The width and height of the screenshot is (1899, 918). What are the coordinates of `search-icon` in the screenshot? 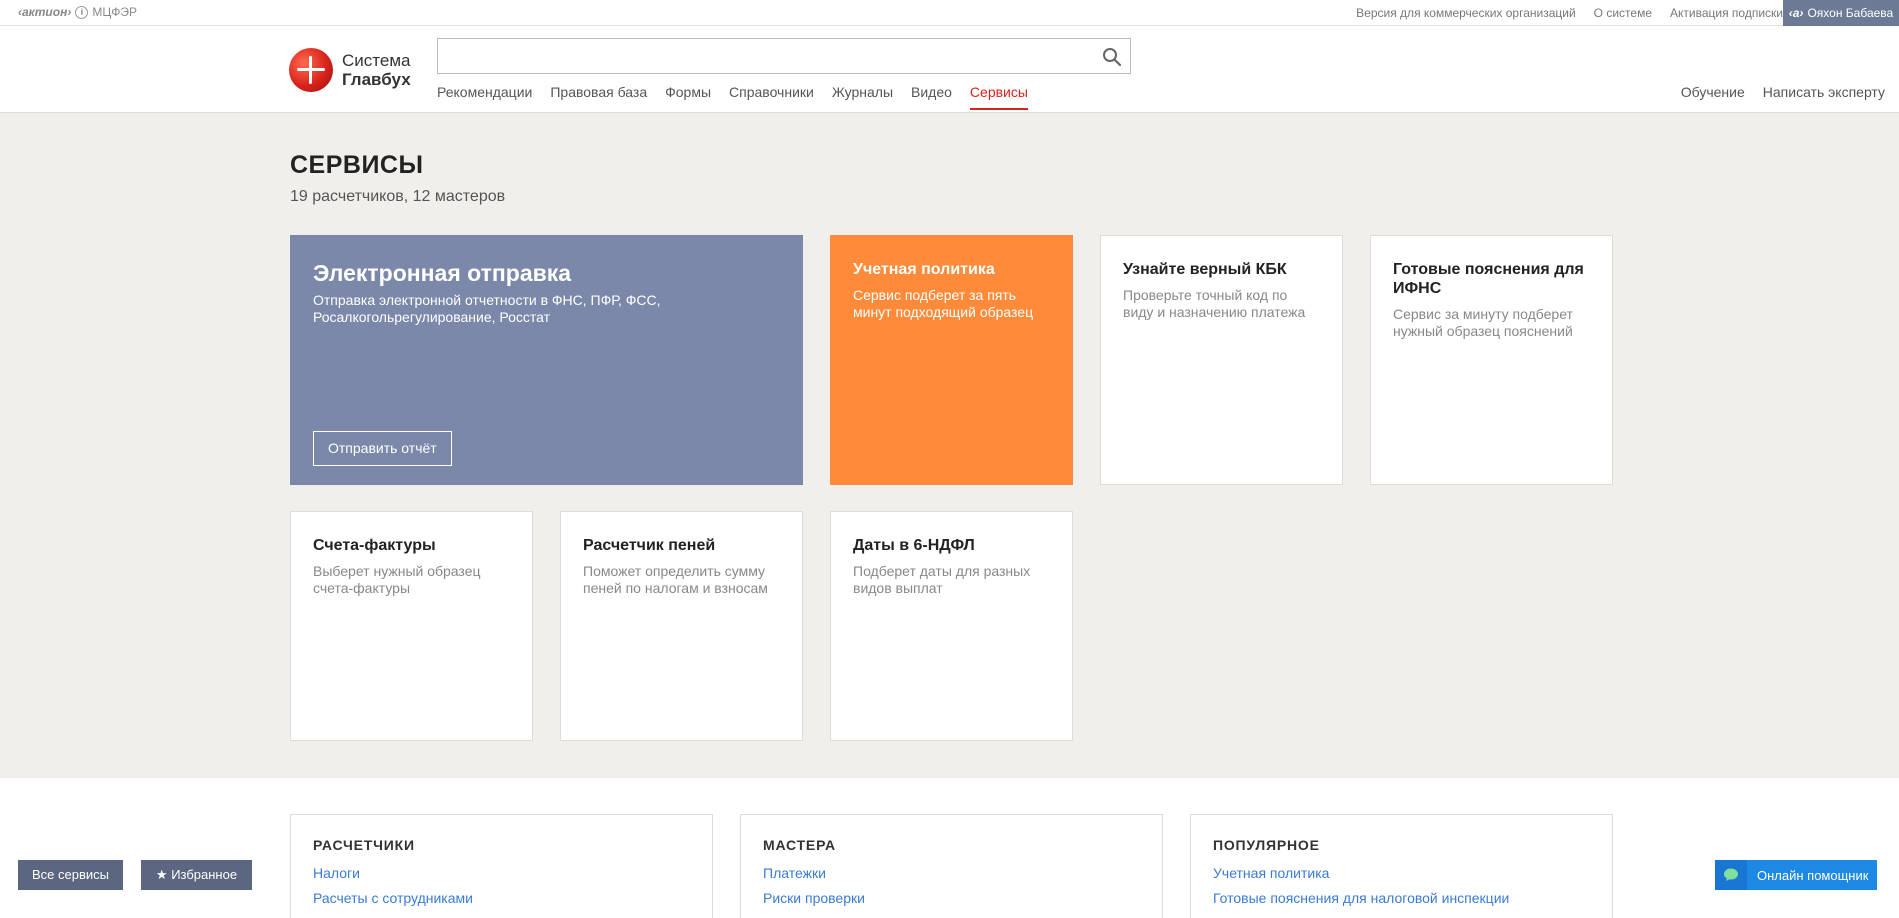 It's located at (1112, 57).